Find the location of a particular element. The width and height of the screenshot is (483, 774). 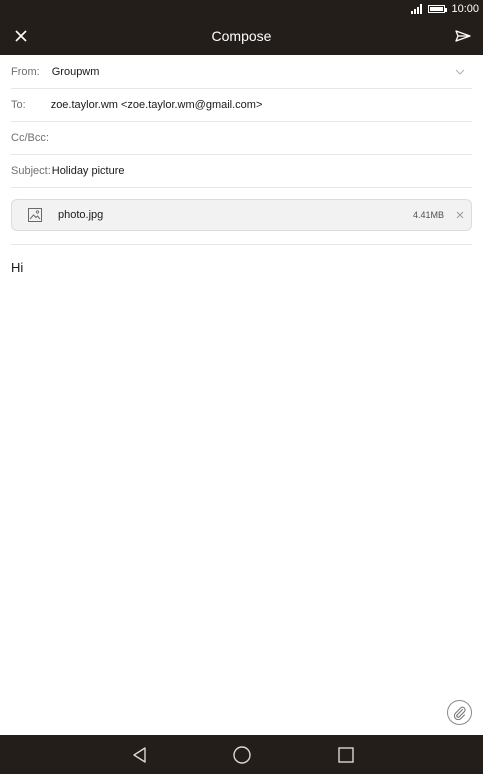

remove-attachment-icon is located at coordinates (460, 215).